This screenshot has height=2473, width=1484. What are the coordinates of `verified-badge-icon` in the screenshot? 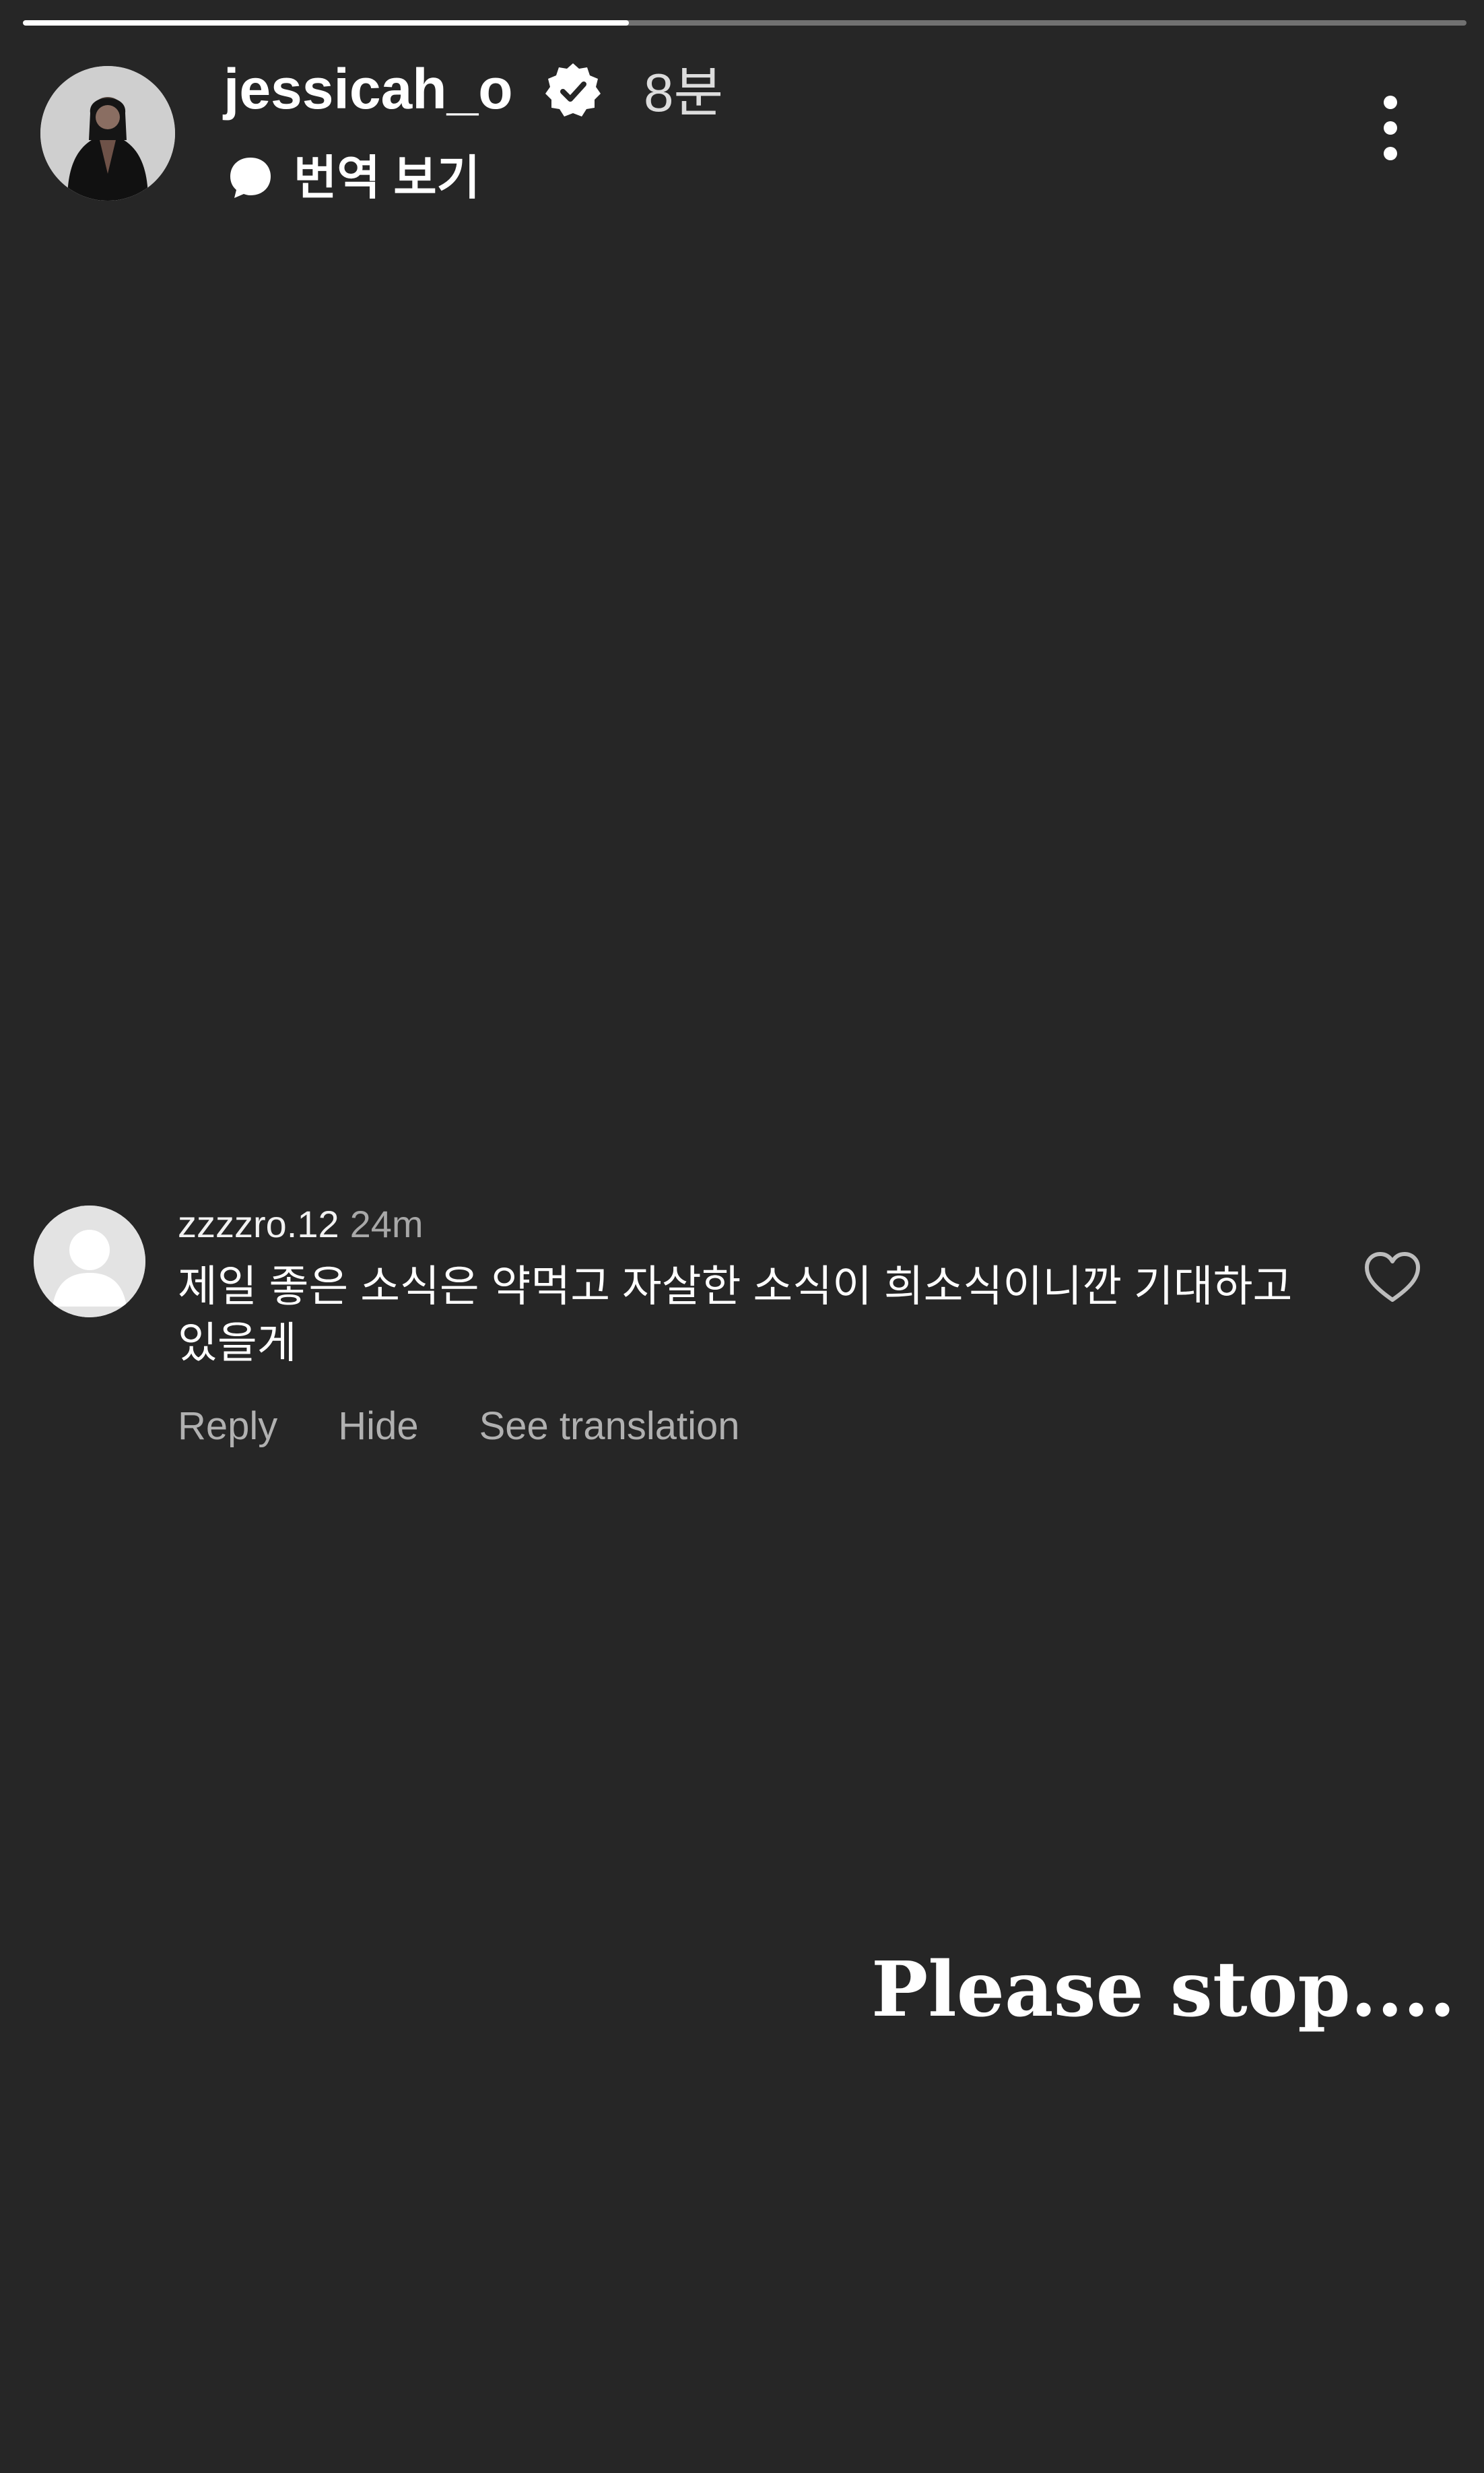 It's located at (573, 90).